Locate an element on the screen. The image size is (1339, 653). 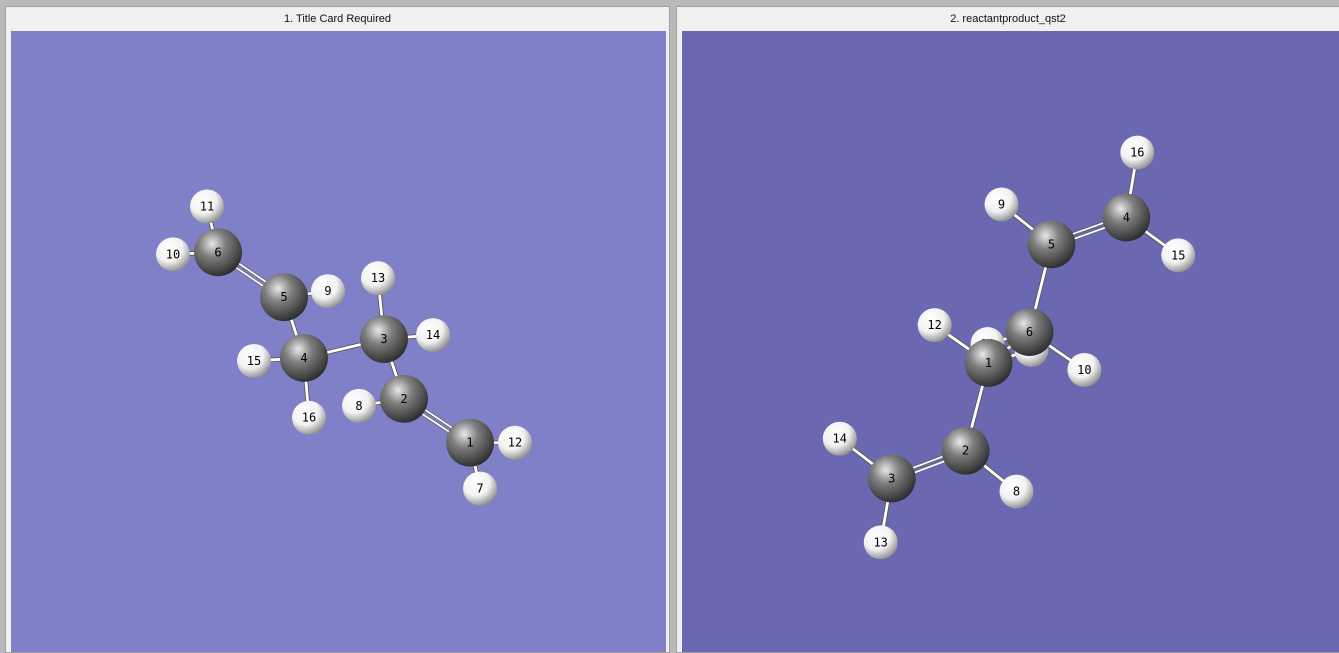
atom-label: 7 is located at coordinates (479, 489).